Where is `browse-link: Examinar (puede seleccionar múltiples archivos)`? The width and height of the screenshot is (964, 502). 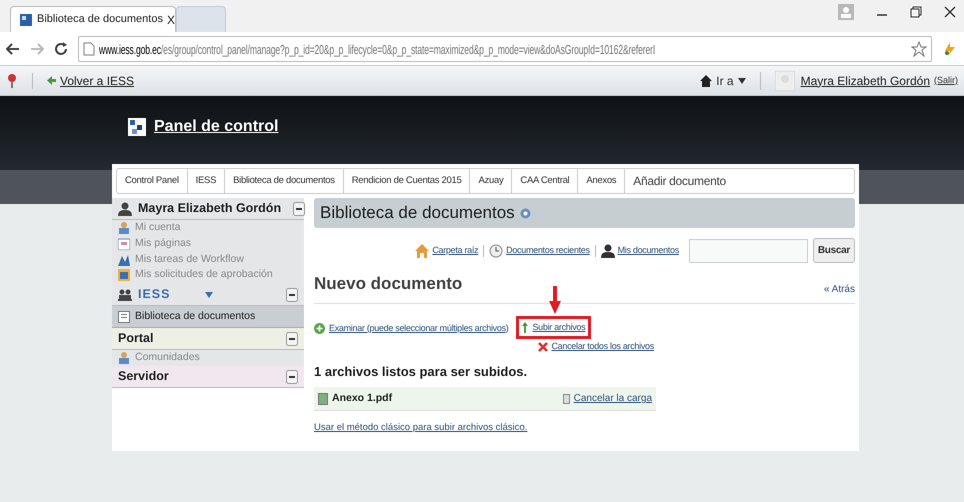 browse-link: Examinar (puede seleccionar múltiples archivos) is located at coordinates (411, 328).